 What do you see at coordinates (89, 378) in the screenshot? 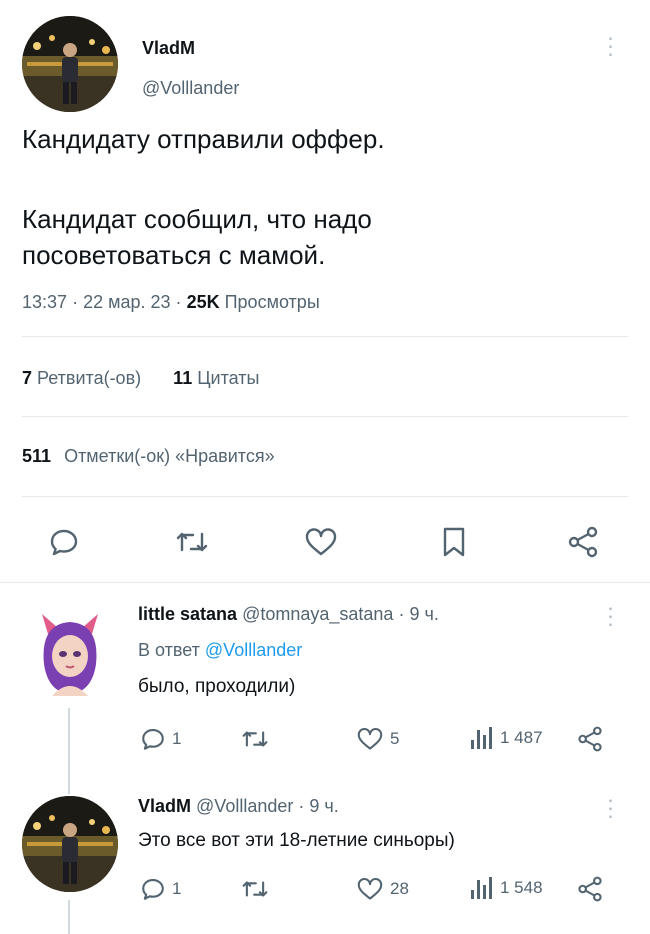
I see `retweets-label: Ретвита(-ов)` at bounding box center [89, 378].